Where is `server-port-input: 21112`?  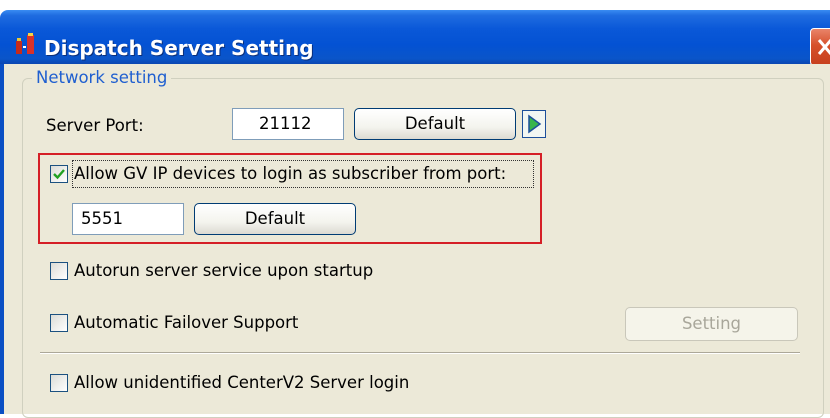 server-port-input: 21112 is located at coordinates (288, 124).